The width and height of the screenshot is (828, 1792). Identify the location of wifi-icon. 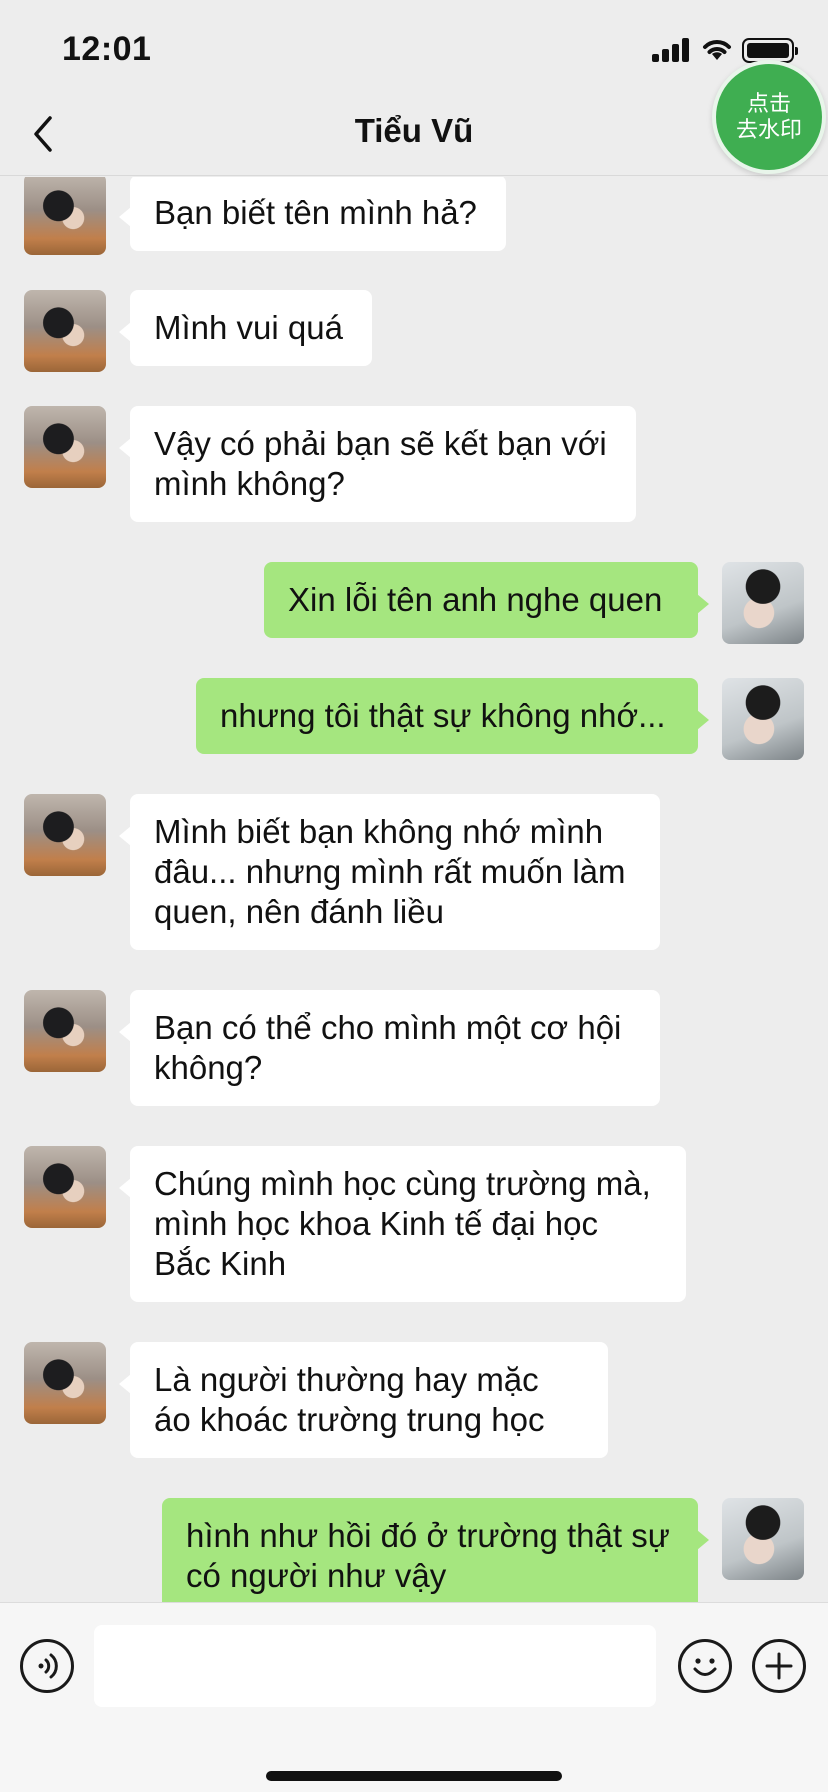
(717, 50).